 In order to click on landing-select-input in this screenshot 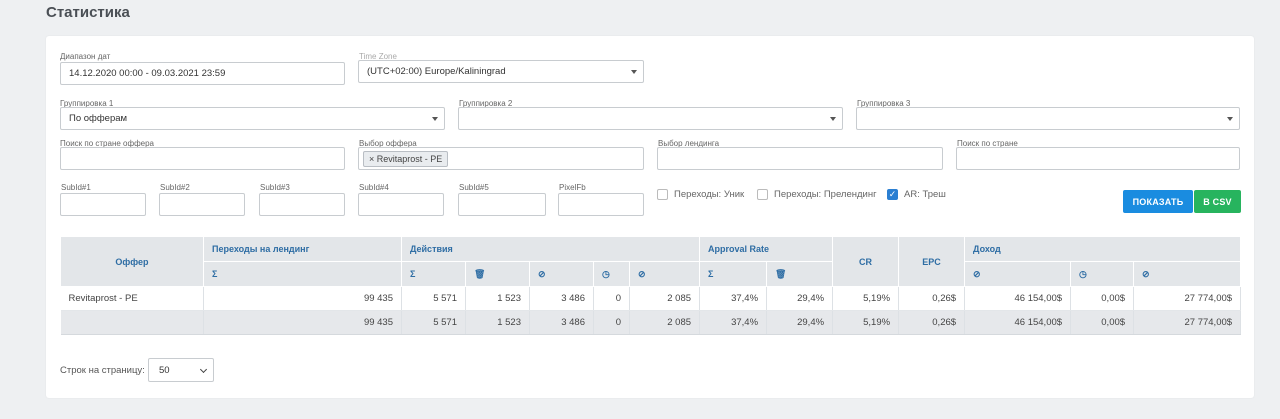, I will do `click(800, 158)`.